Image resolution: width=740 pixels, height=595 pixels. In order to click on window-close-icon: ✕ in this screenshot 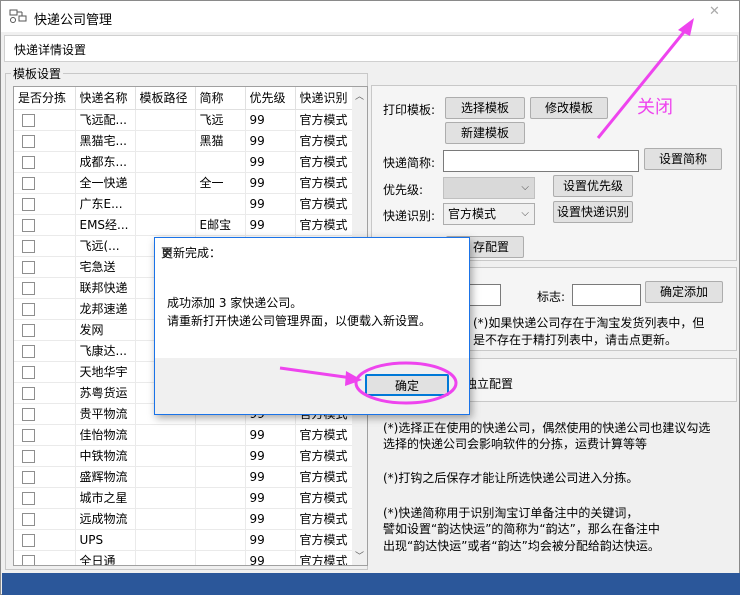, I will do `click(714, 11)`.